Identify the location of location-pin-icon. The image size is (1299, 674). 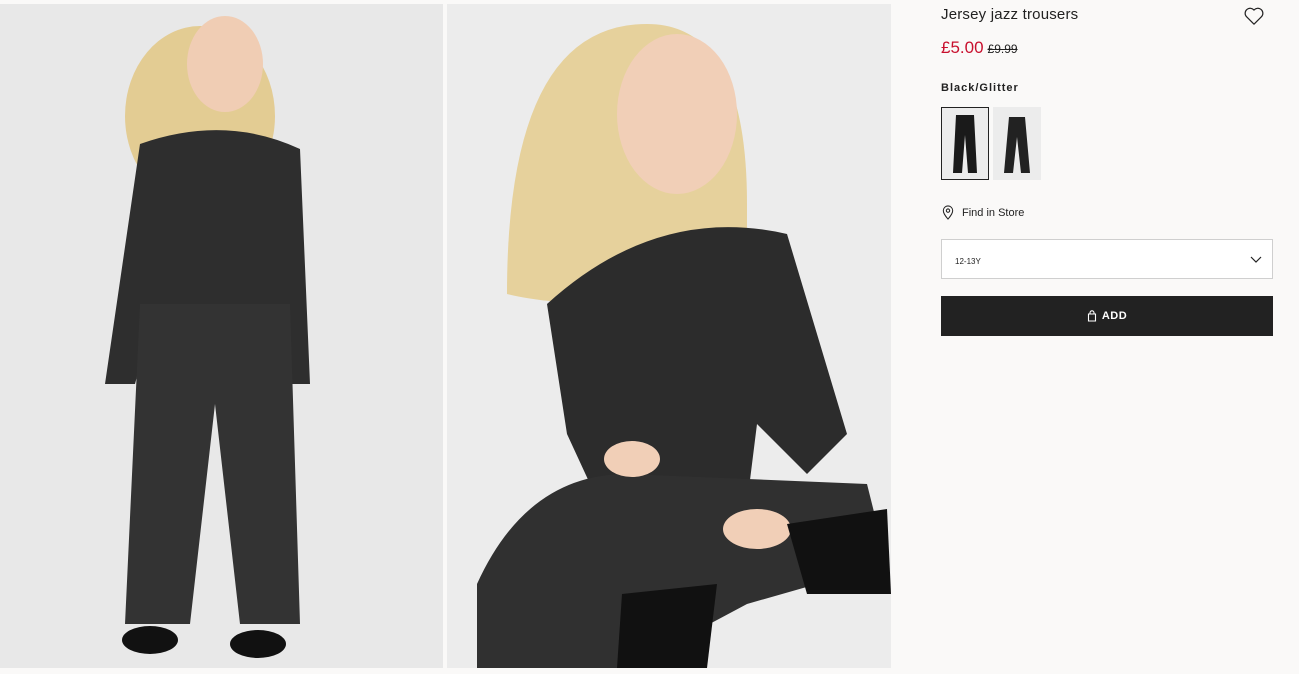
(948, 212).